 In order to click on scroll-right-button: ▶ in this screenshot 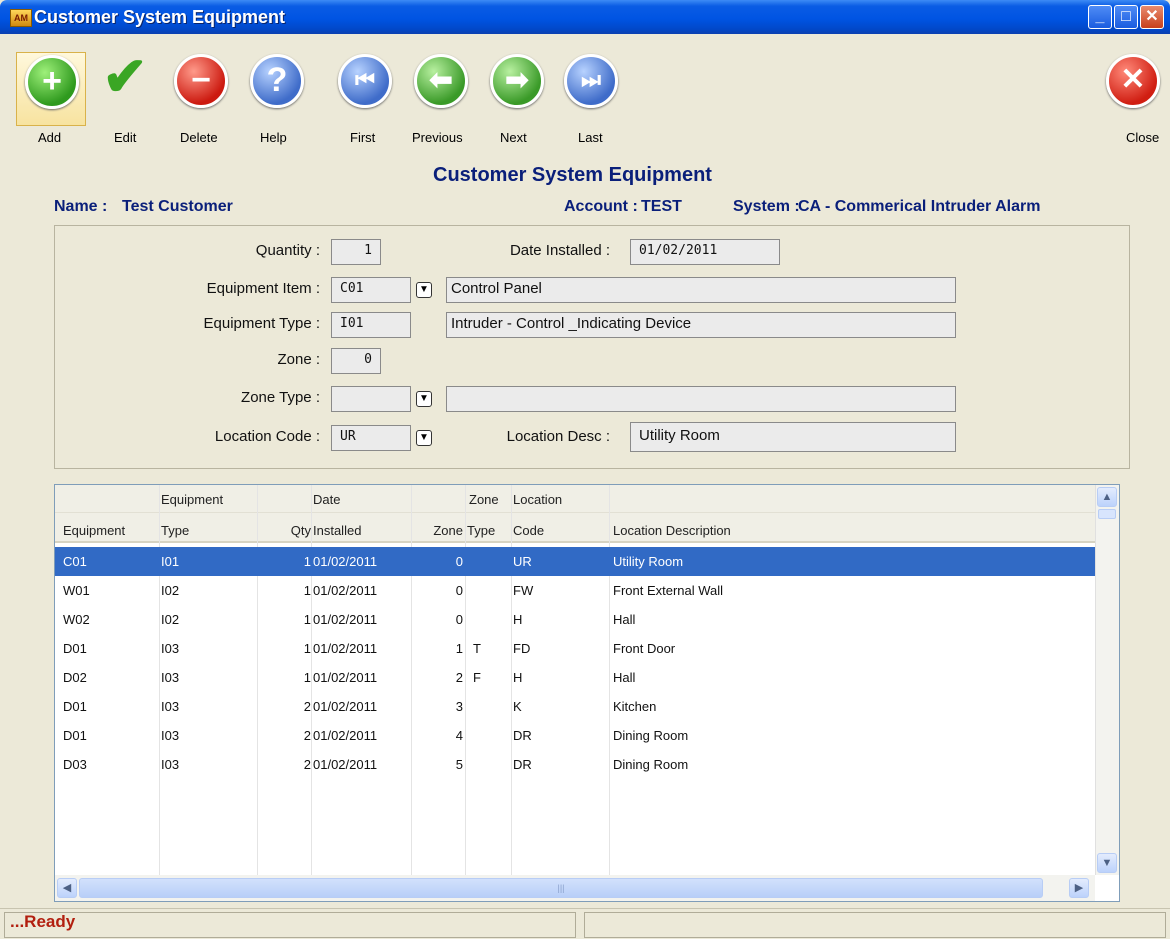, I will do `click(1079, 888)`.